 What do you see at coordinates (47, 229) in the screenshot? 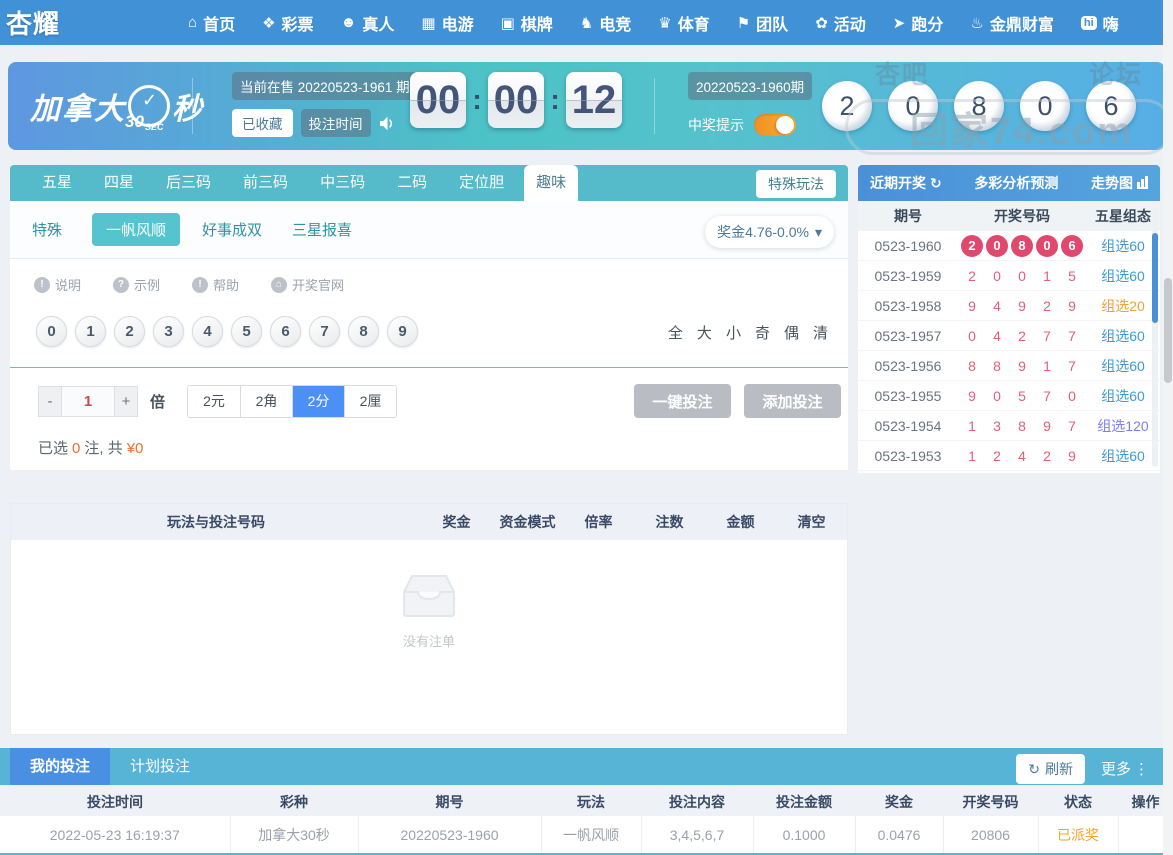
I see `subtab-teshu: 特殊` at bounding box center [47, 229].